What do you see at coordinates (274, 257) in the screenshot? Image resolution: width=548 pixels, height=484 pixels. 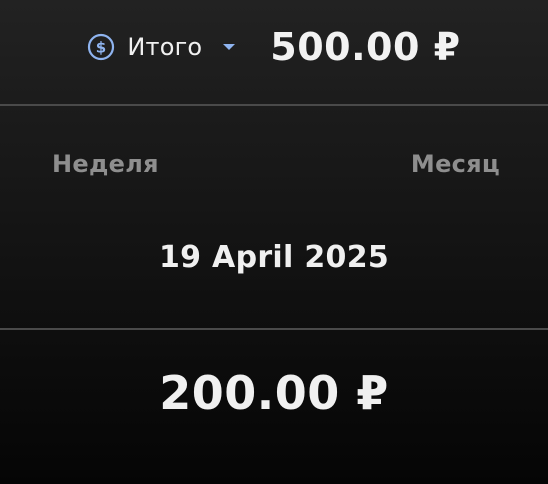 I see `selected-date: 19 April 2025` at bounding box center [274, 257].